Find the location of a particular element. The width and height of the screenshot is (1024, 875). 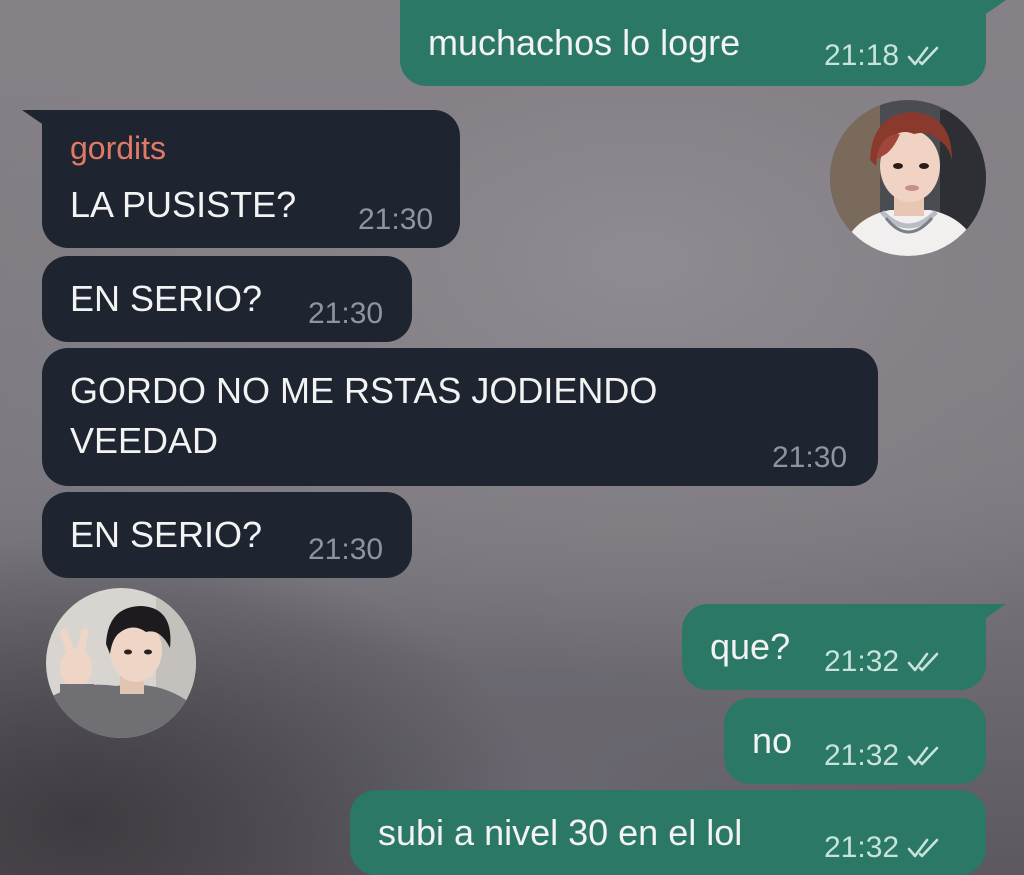

message-text: GORDO NO ME RSTAS JODIENDO is located at coordinates (364, 390).